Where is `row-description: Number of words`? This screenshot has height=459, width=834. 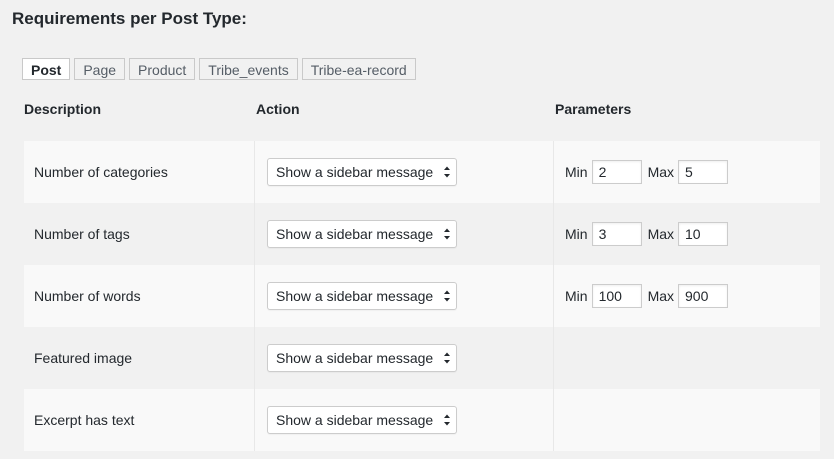 row-description: Number of words is located at coordinates (87, 296).